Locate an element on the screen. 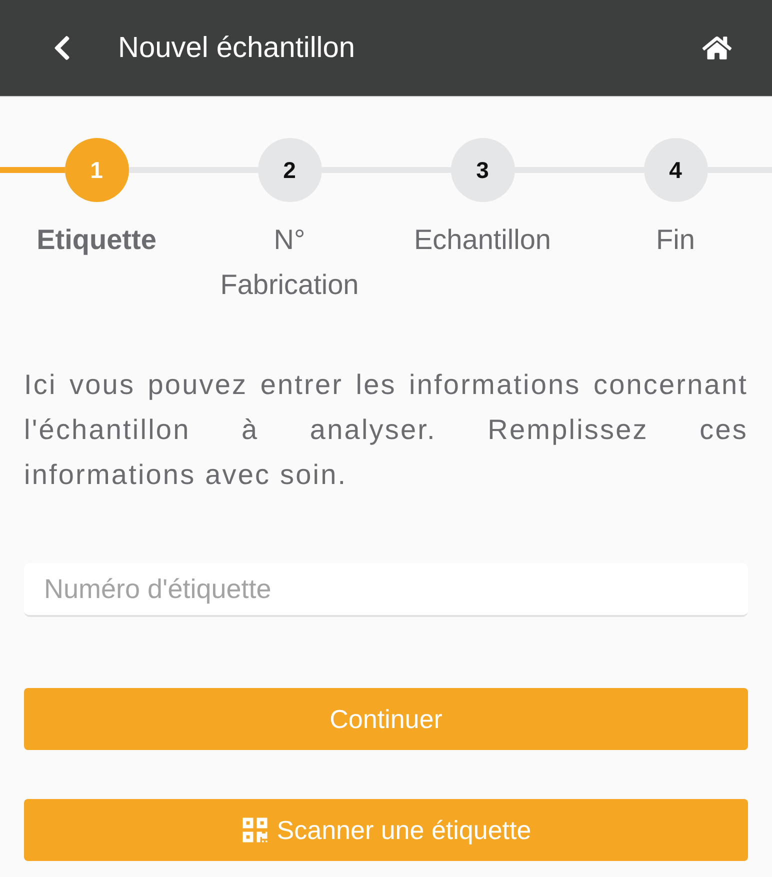 The height and width of the screenshot is (877, 772). step-label: N° Fabrication is located at coordinates (289, 262).